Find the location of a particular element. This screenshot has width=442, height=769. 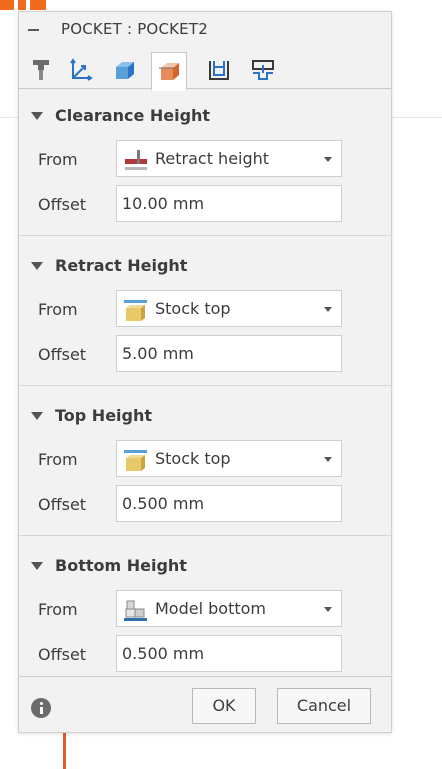

cancel-button: Cancel is located at coordinates (324, 706).